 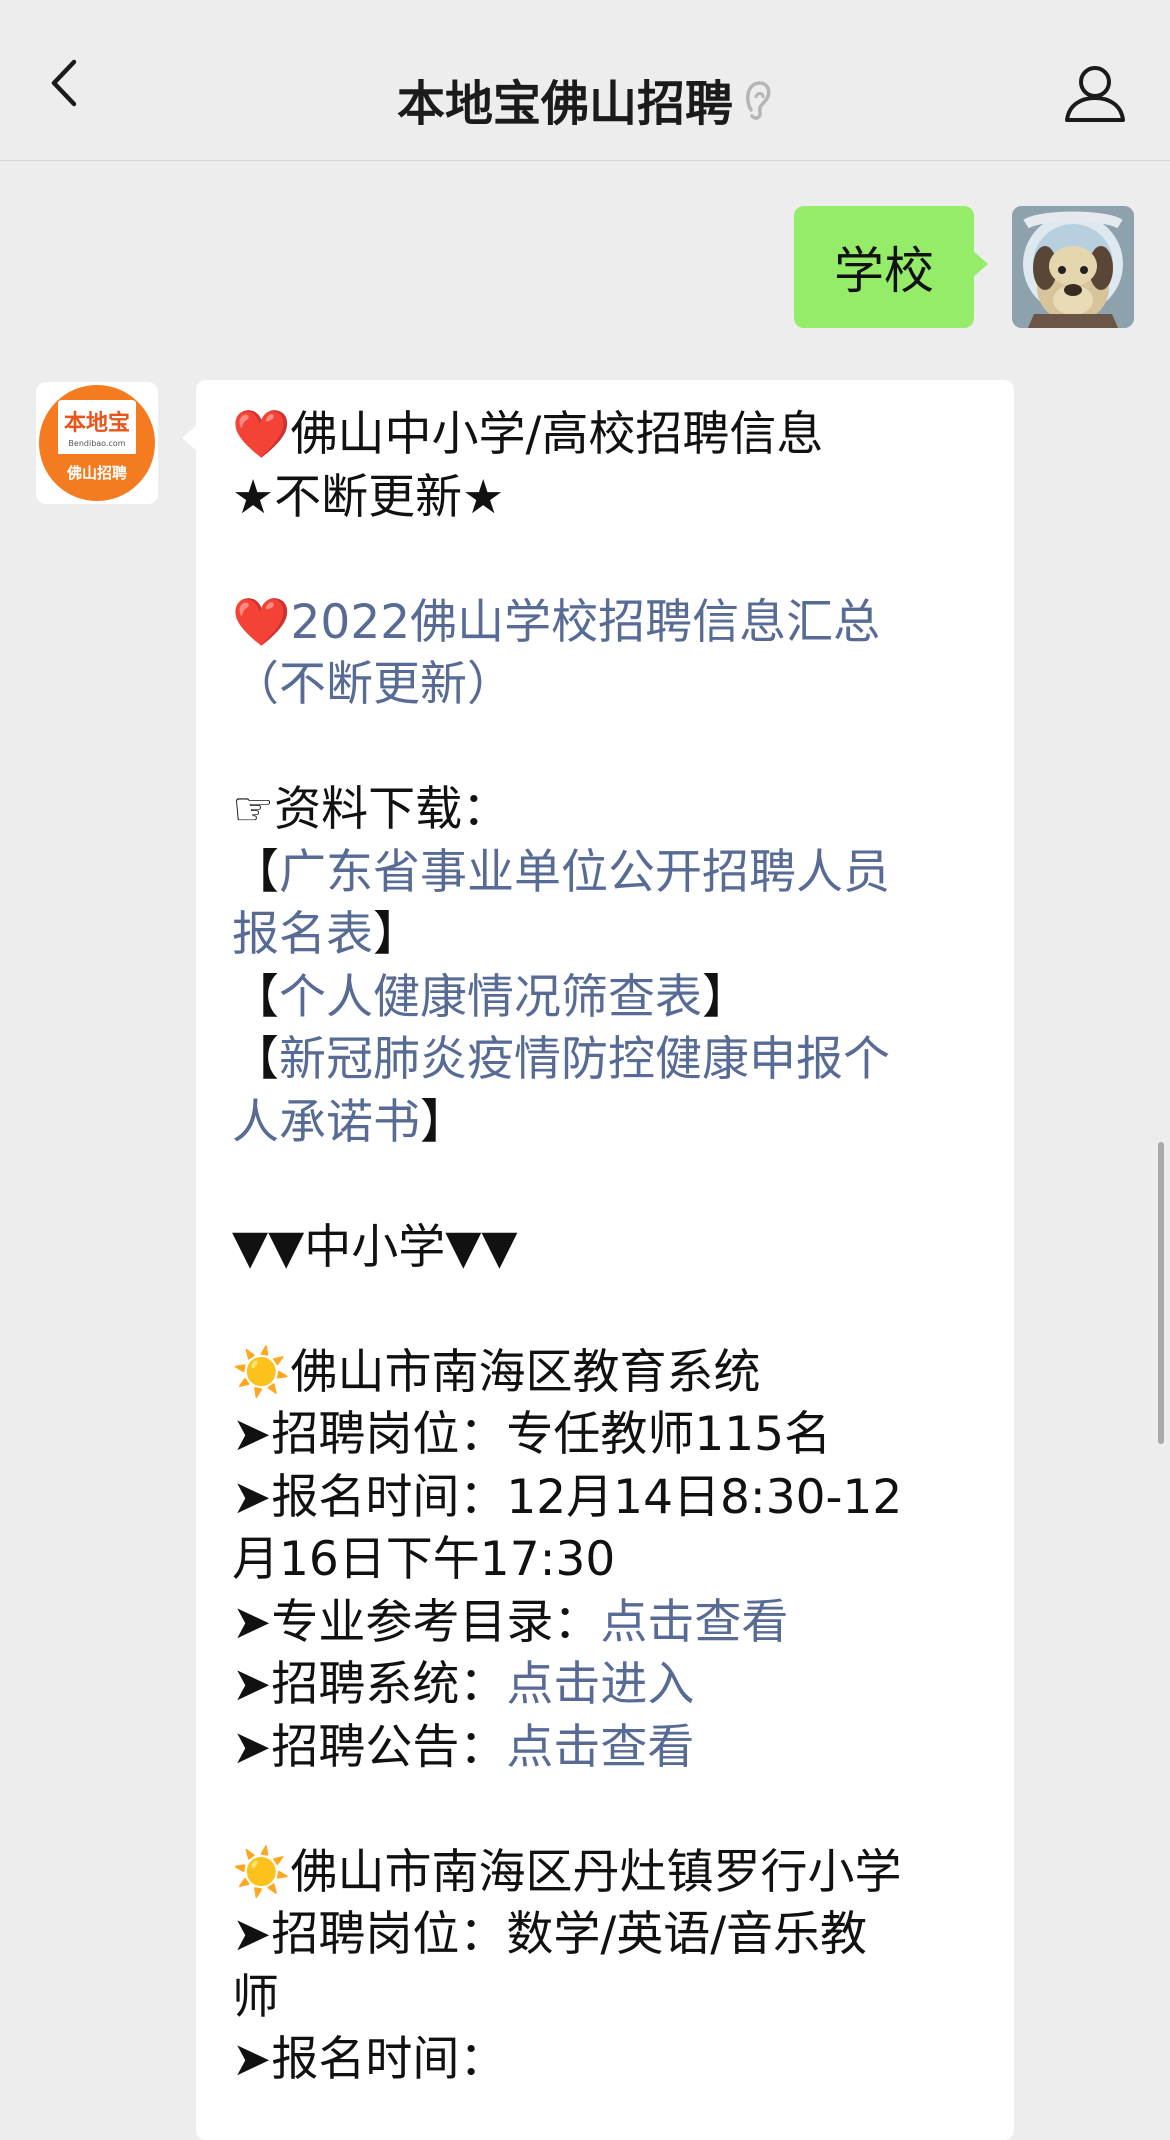 I want to click on downloads-label: ☞资料下载：, so click(x=371, y=809).